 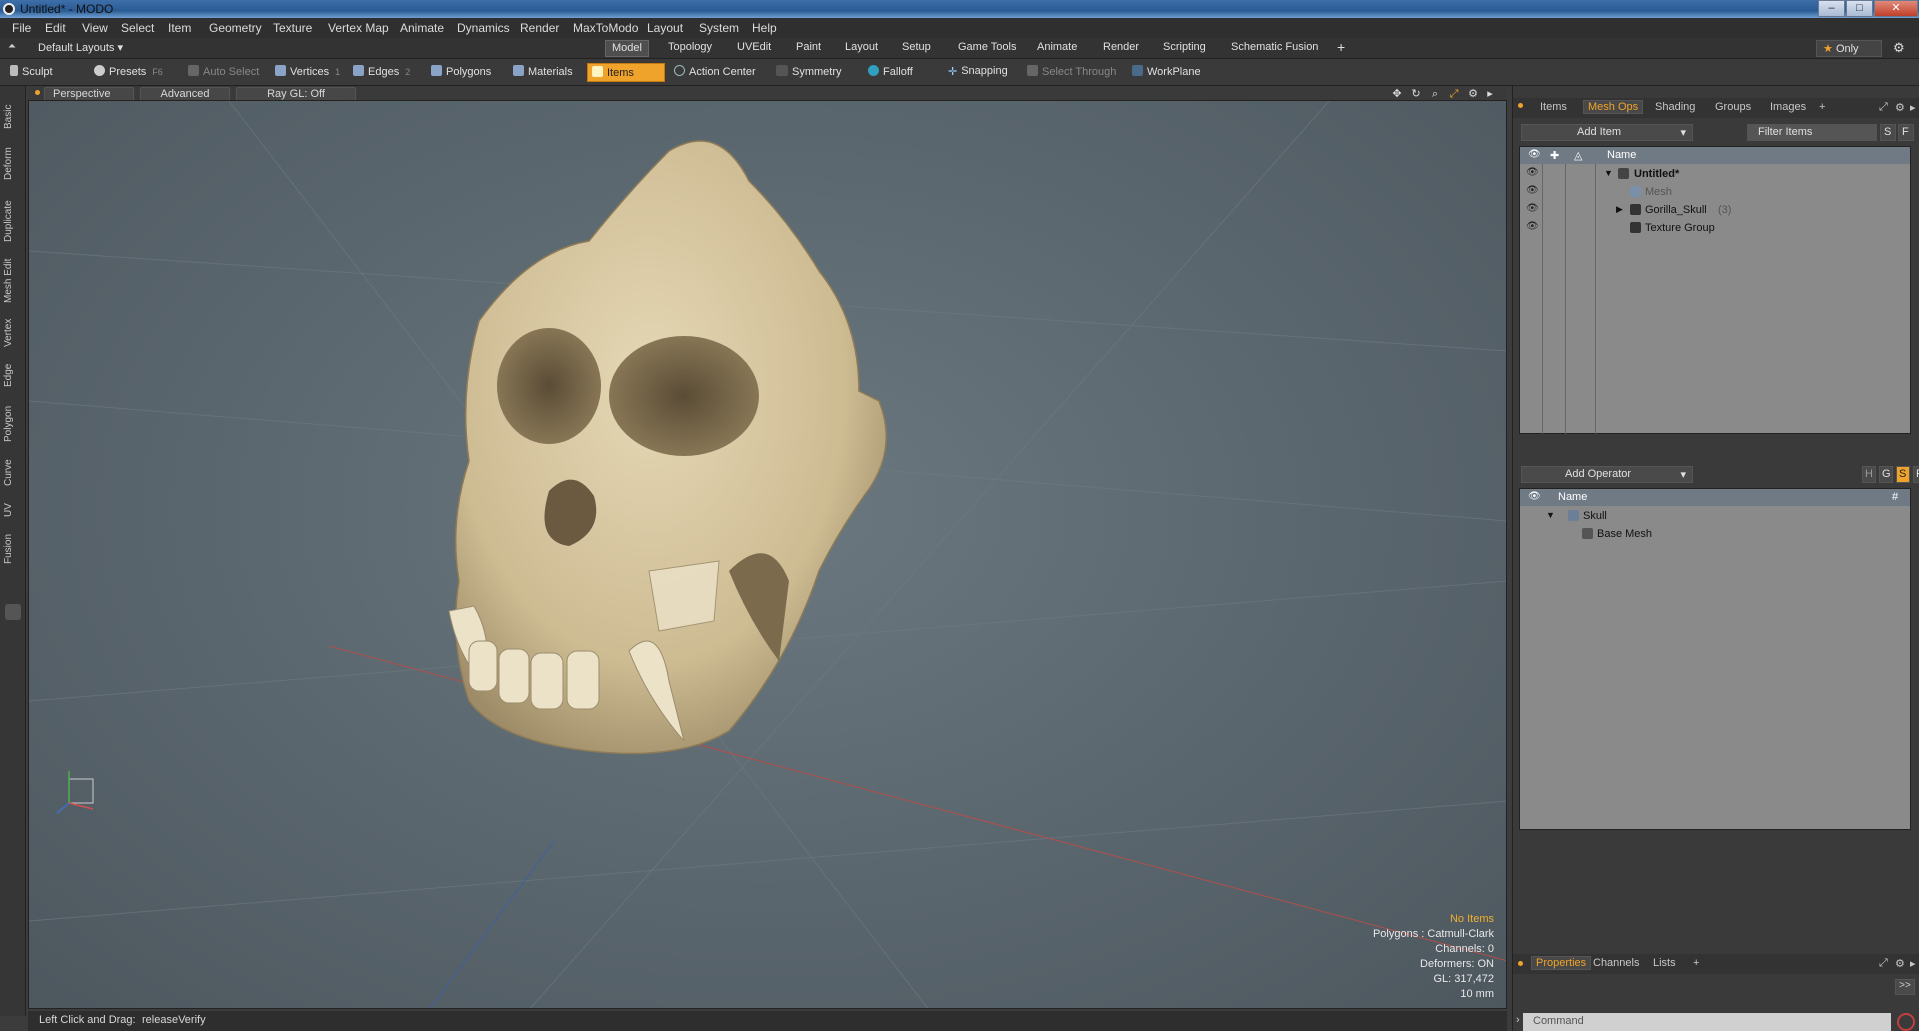 What do you see at coordinates (13, 281) in the screenshot?
I see `tab-mesh-edit: Mesh Edit` at bounding box center [13, 281].